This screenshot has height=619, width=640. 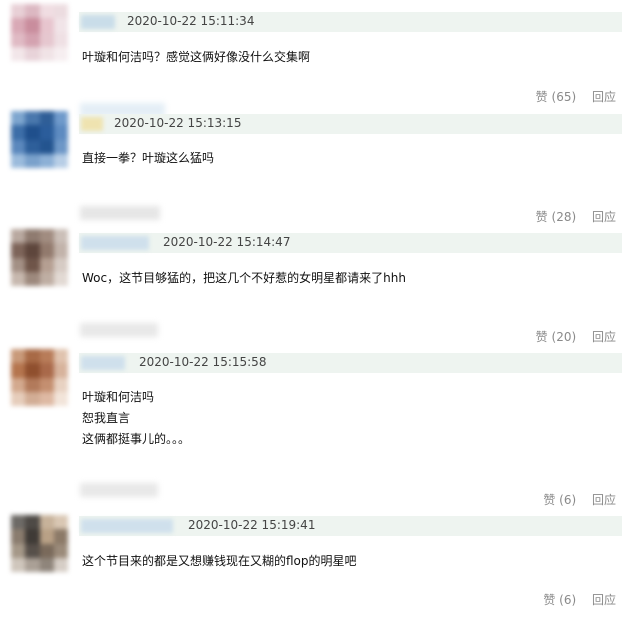 What do you see at coordinates (556, 217) in the screenshot?
I see `like-button: 赞 (28)` at bounding box center [556, 217].